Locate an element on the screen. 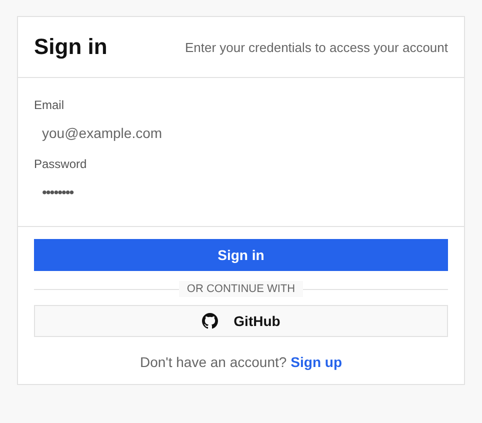 The width and height of the screenshot is (482, 423). field-label: Email is located at coordinates (50, 105).